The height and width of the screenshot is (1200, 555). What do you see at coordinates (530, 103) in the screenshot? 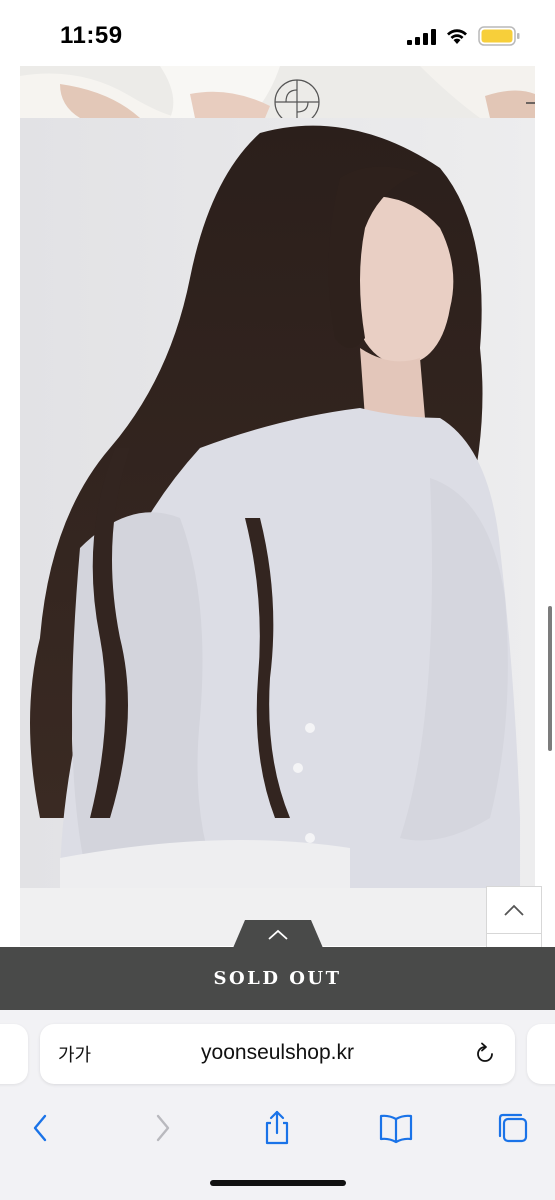
I see `plus-icon` at bounding box center [530, 103].